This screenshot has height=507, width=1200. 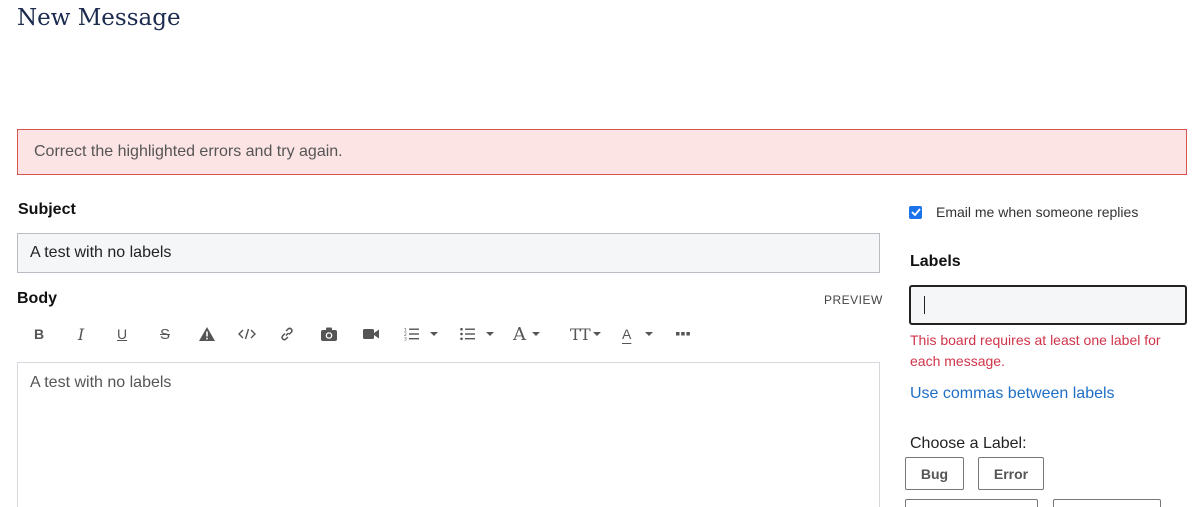 I want to click on use-commas-link: Use commas between labels, so click(x=1012, y=394).